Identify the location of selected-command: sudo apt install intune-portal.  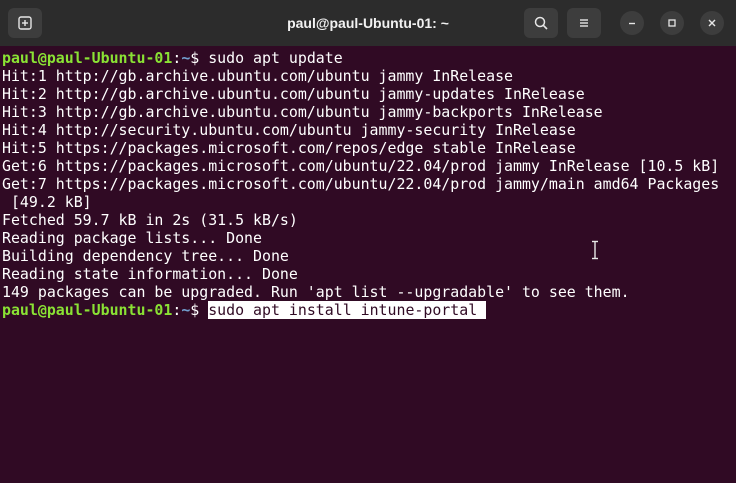
(347, 310).